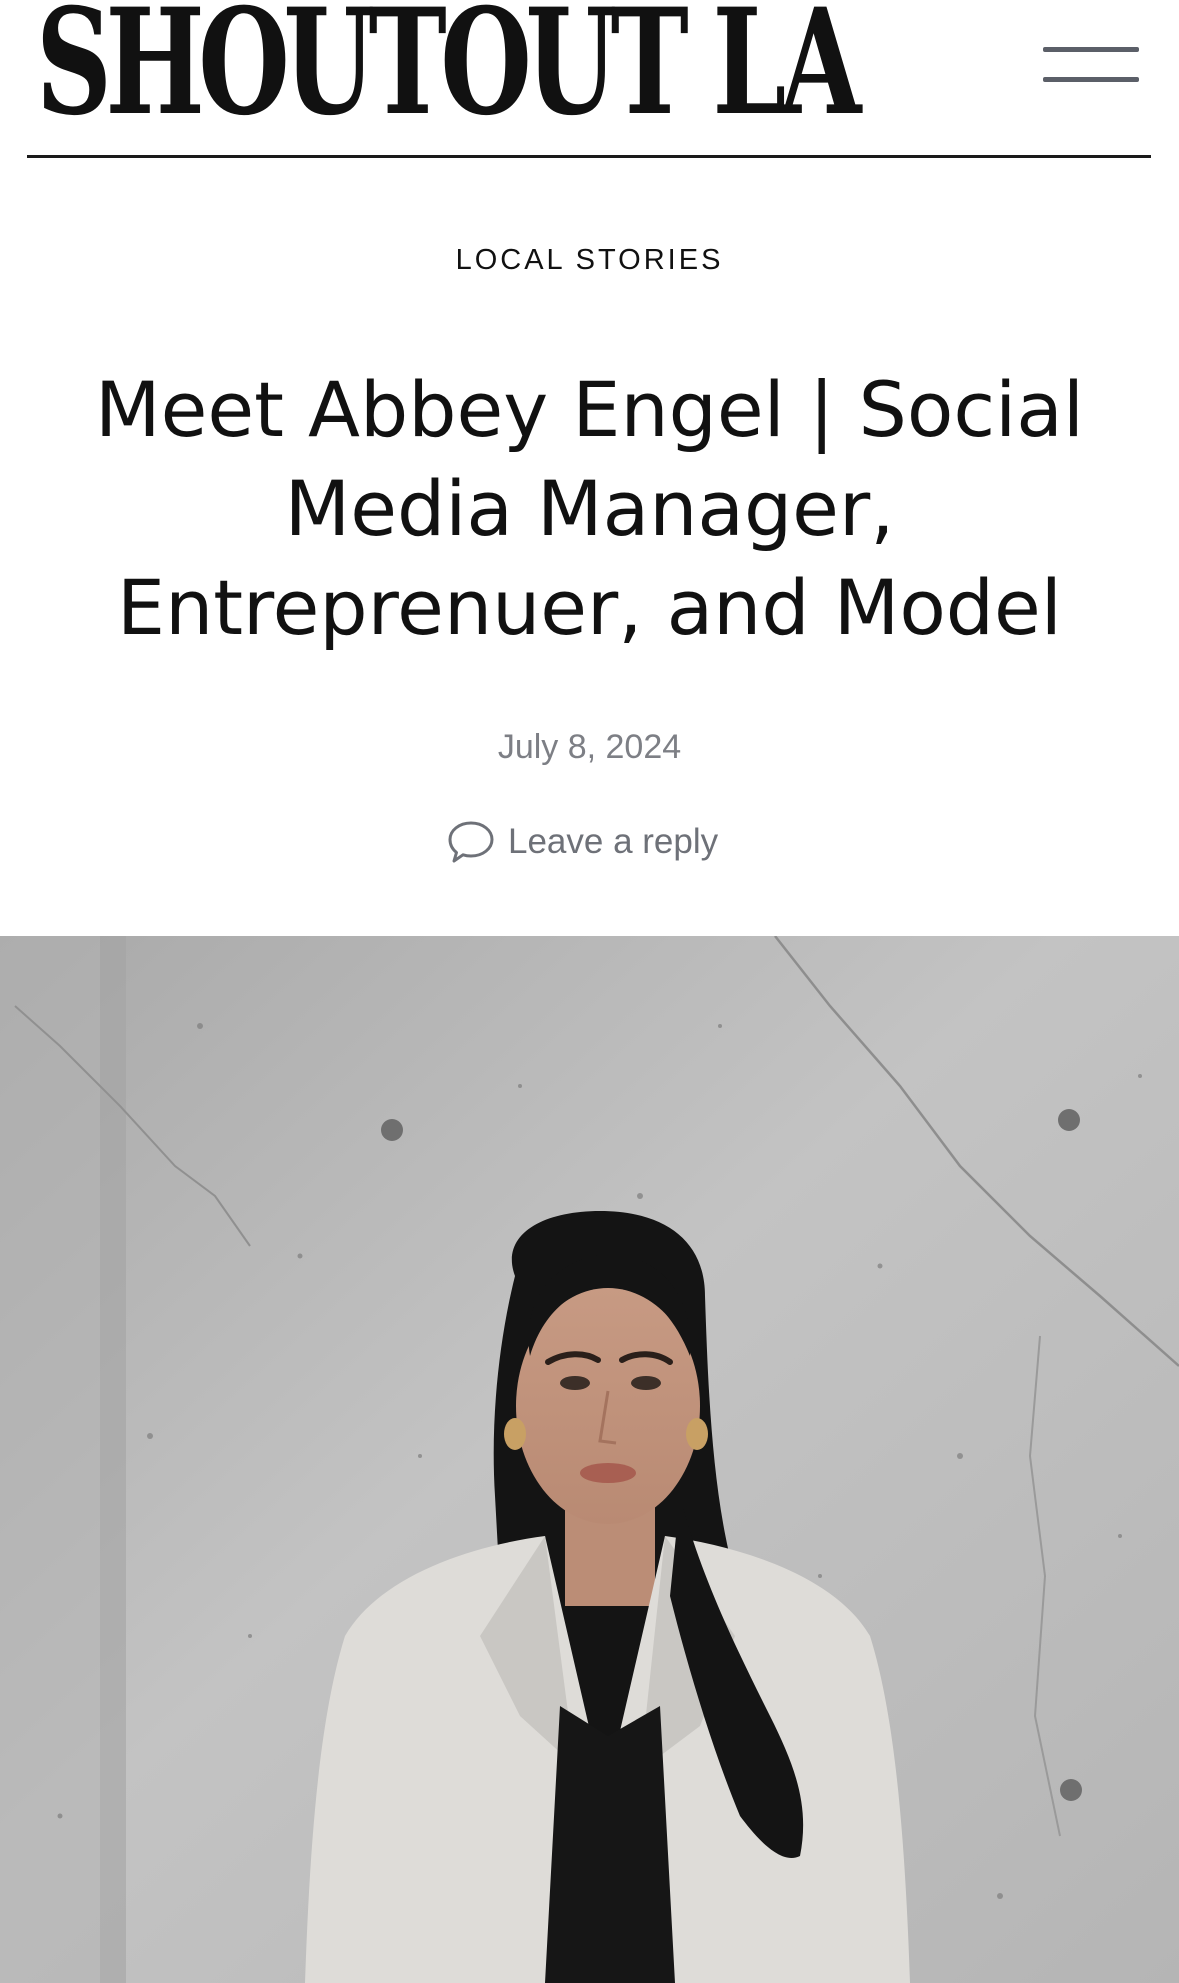  I want to click on hamburger-menu-icon, so click(1091, 49).